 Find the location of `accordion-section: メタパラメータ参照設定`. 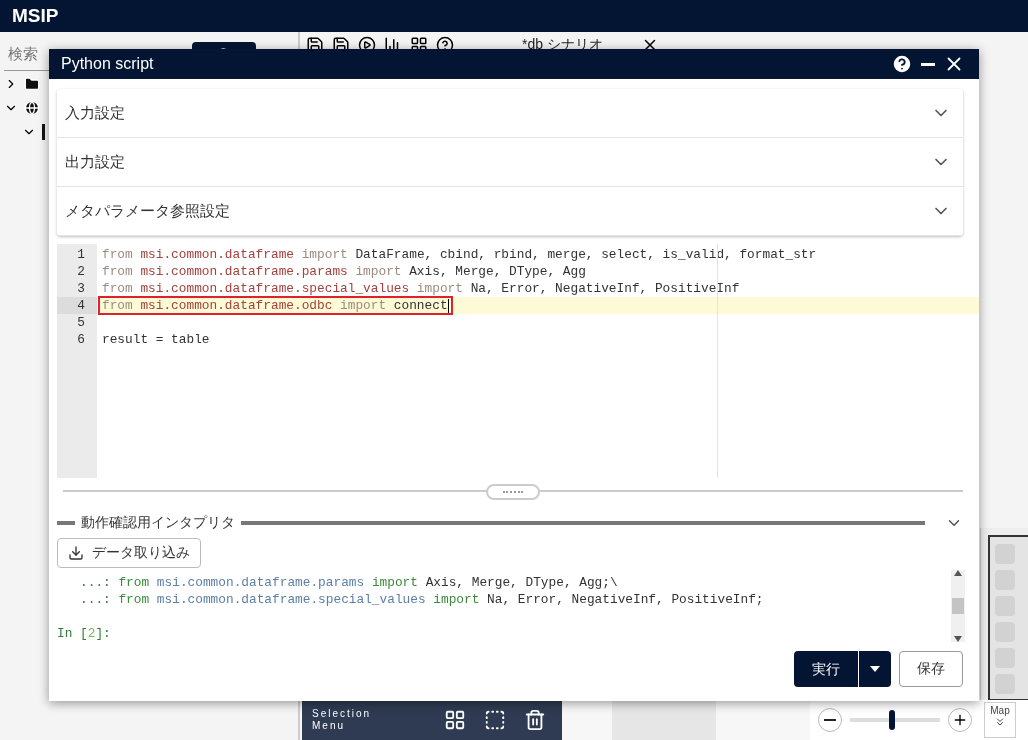

accordion-section: メタパラメータ参照設定 is located at coordinates (510, 211).